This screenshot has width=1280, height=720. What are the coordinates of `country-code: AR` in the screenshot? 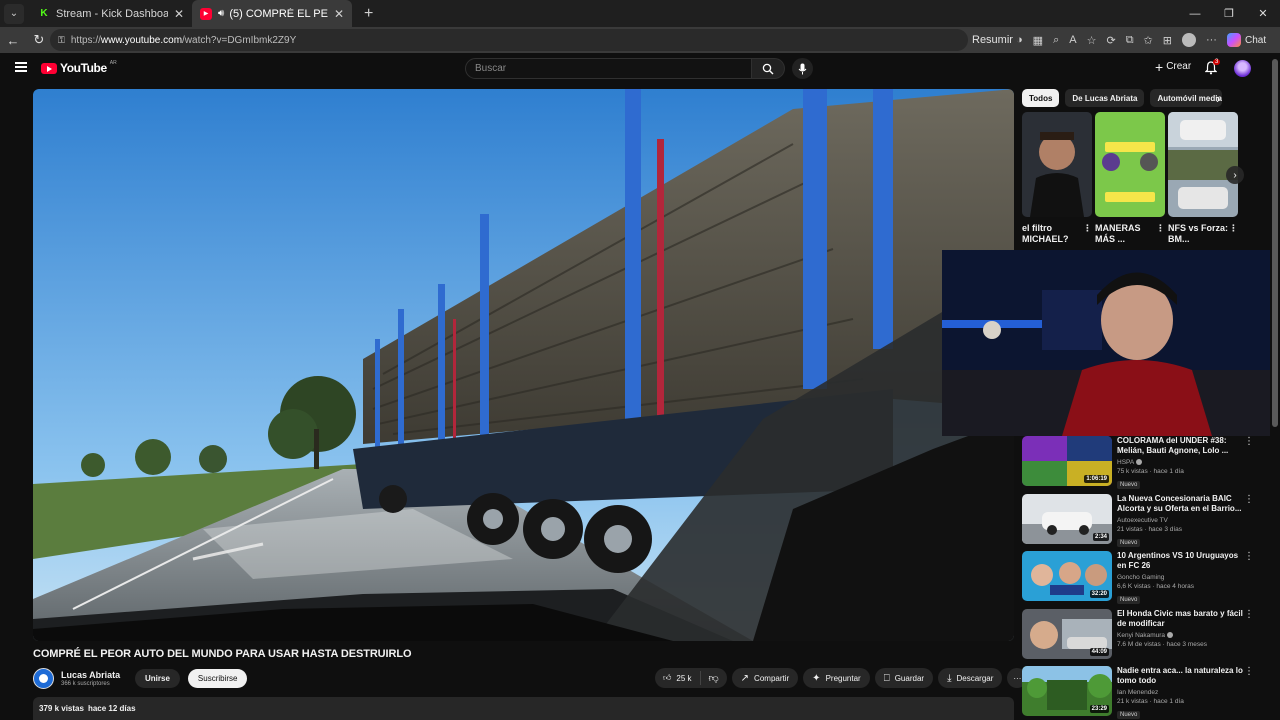 It's located at (113, 63).